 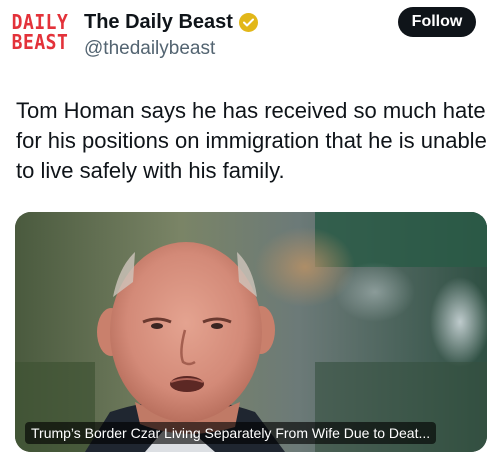 I want to click on verified-badge-icon, so click(x=248, y=22).